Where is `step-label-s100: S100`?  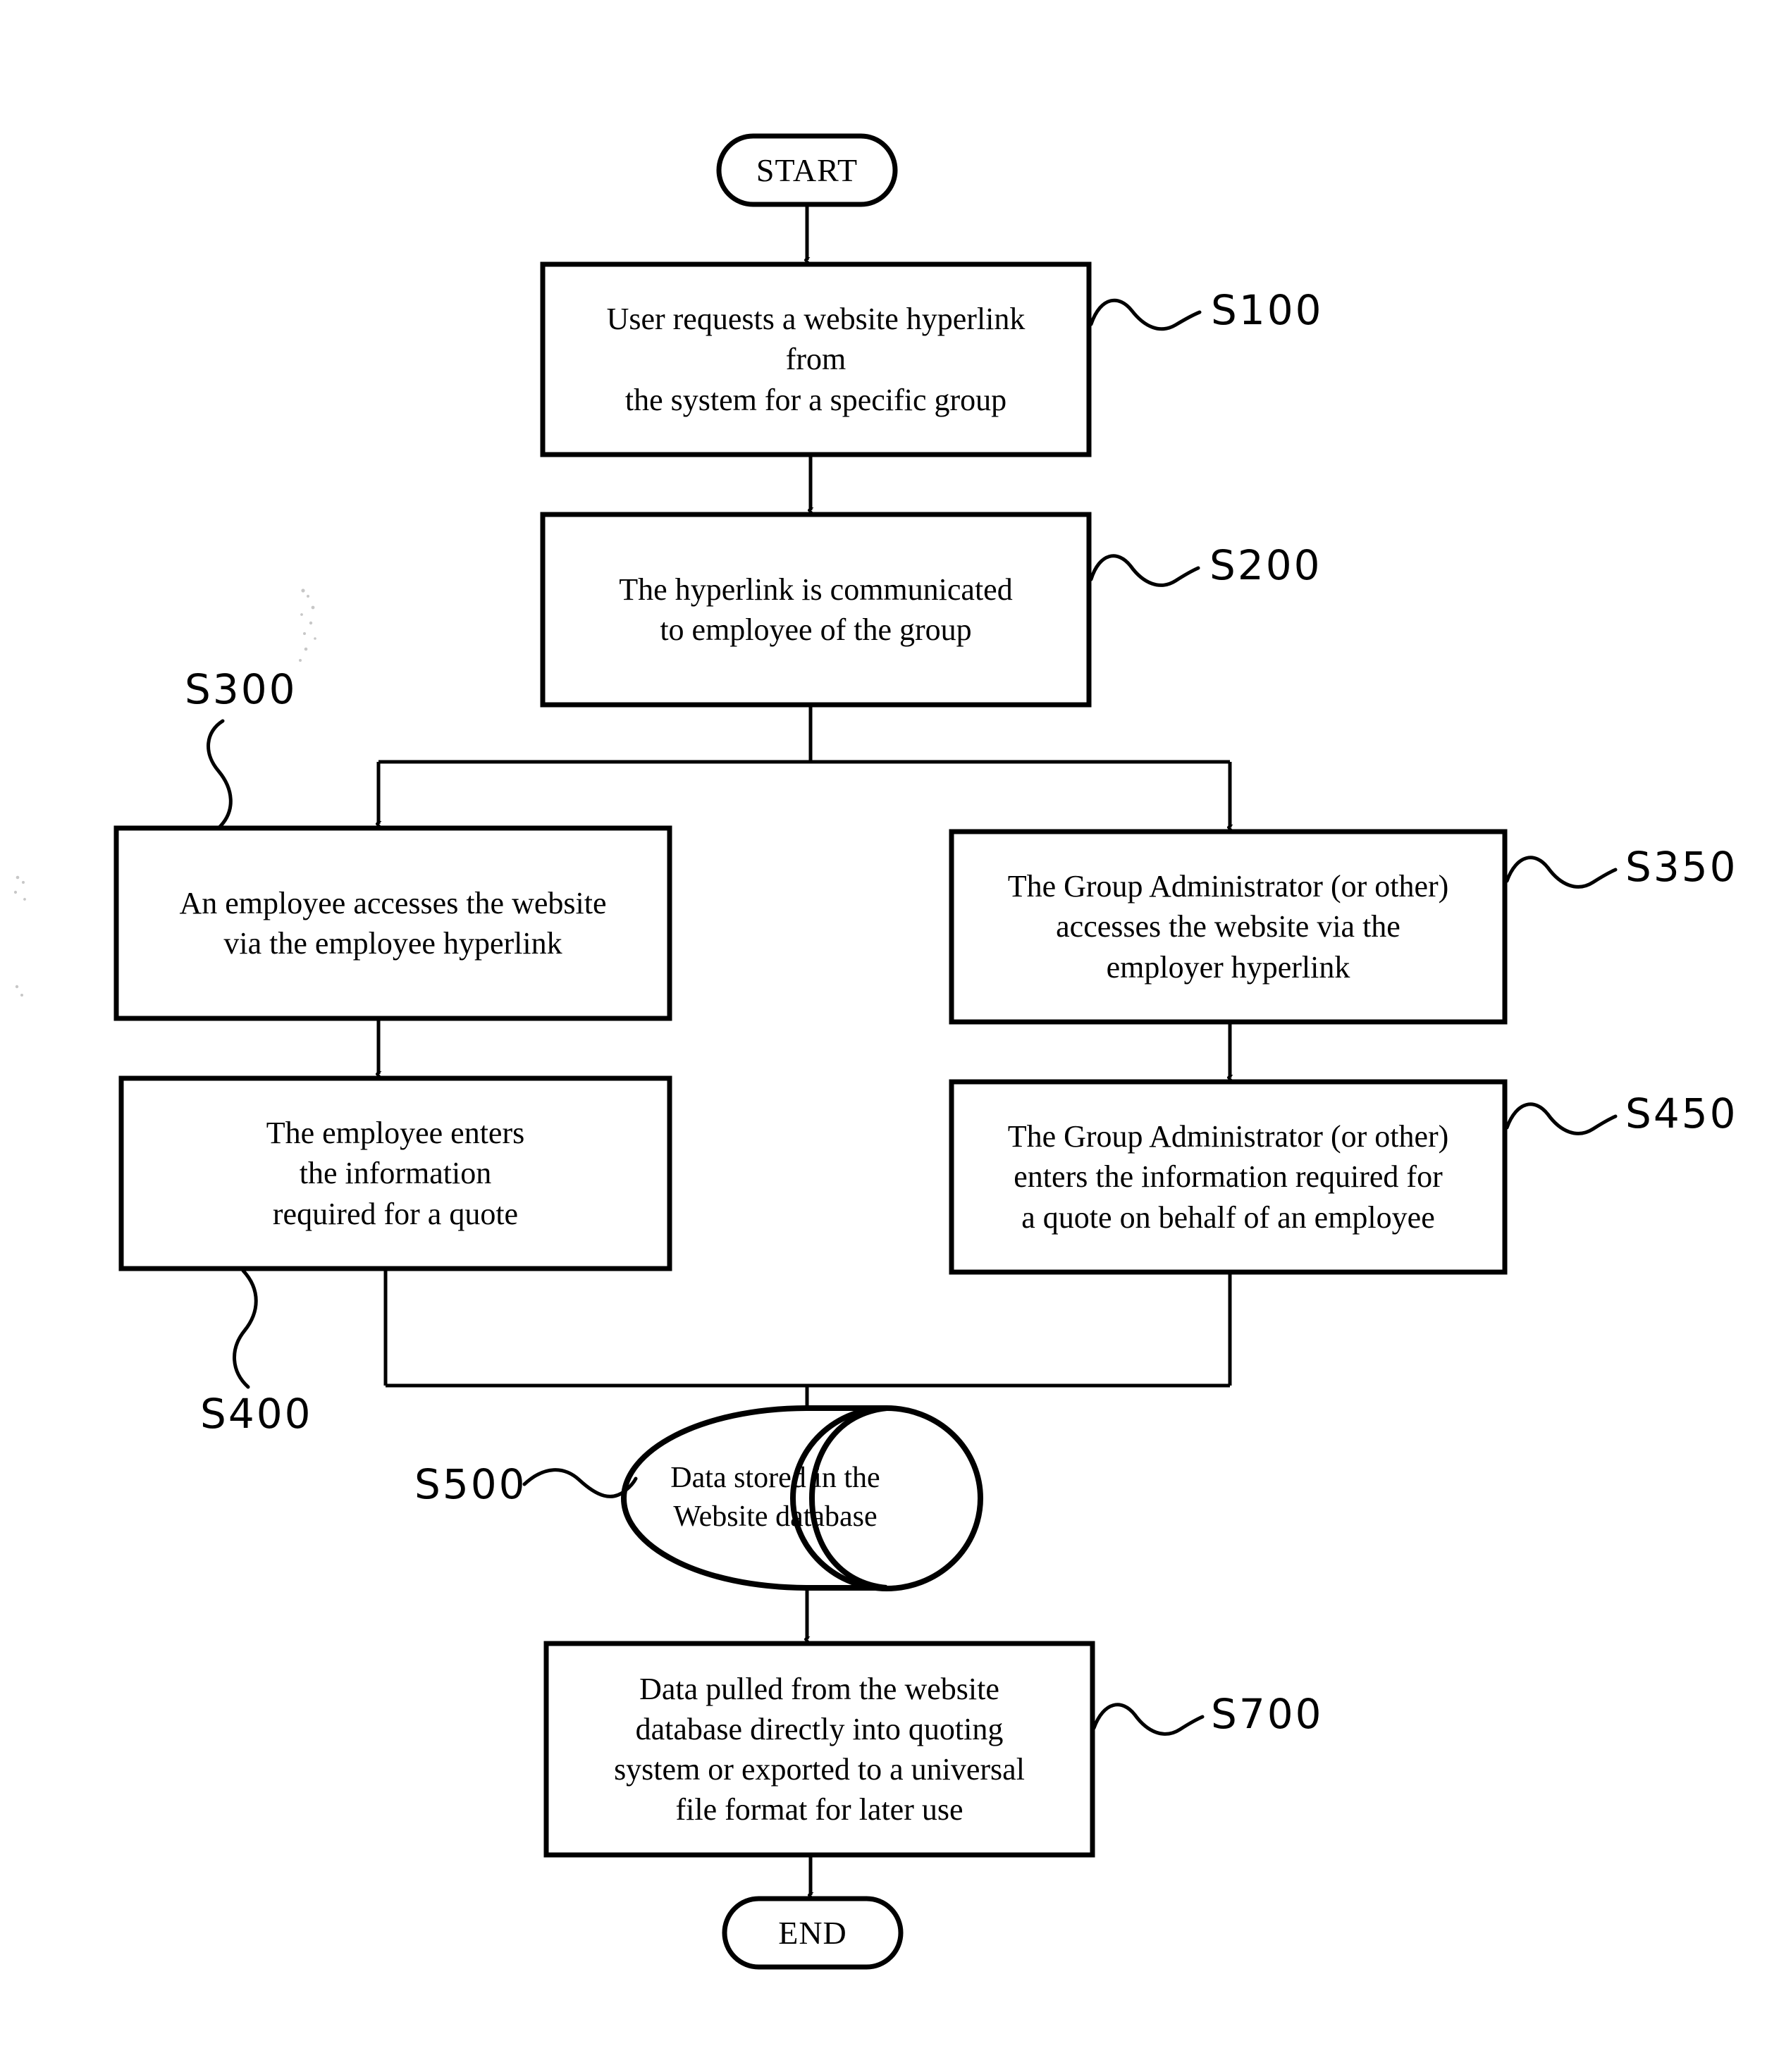
step-label-s100: S100 is located at coordinates (1267, 310).